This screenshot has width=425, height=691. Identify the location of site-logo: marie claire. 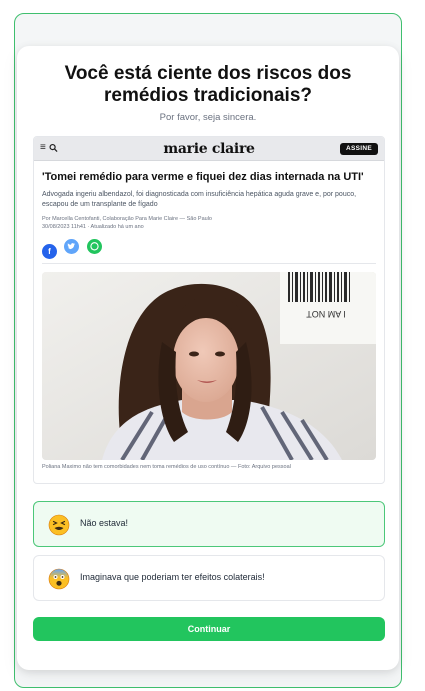
(209, 149).